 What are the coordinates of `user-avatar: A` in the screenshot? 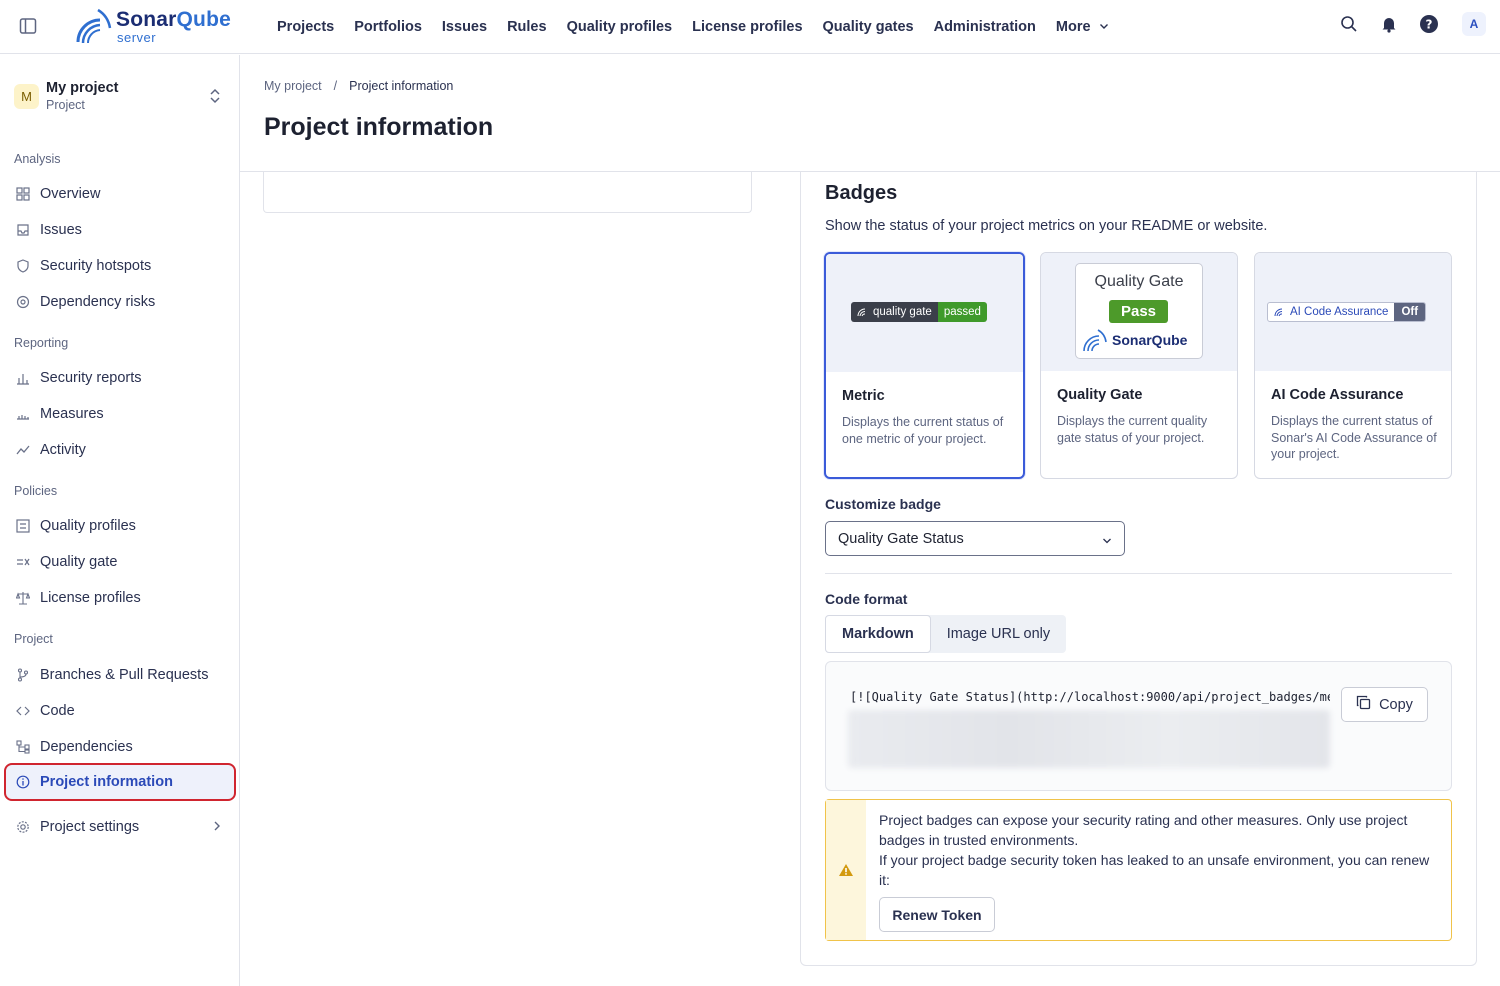 It's located at (1474, 24).